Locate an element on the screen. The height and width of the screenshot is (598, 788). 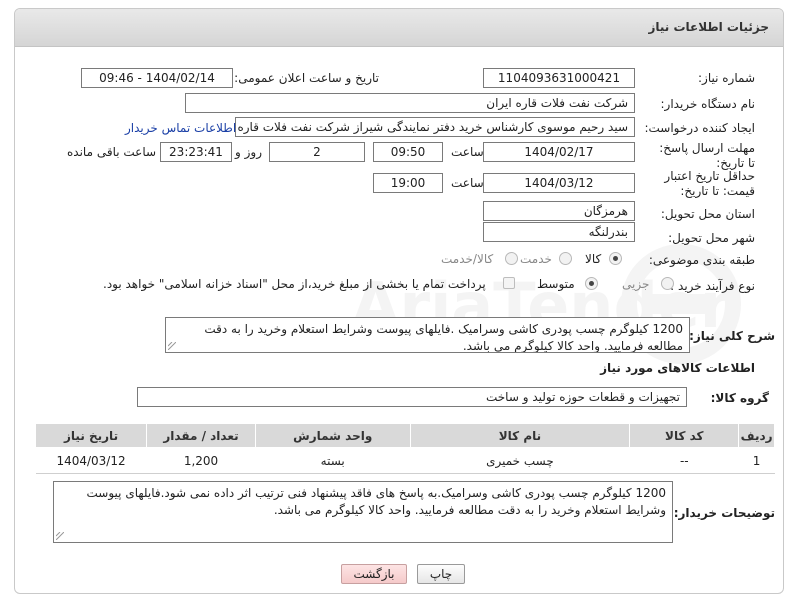
category-radio-both is located at coordinates (511, 258).